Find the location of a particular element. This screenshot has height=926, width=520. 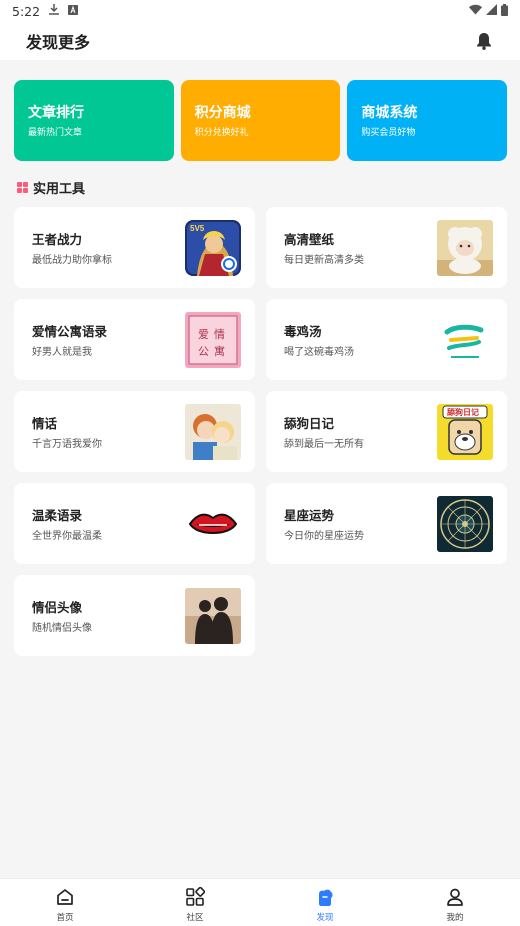

tool-card-horoscope: 星座运势 今日你的星座运势 is located at coordinates (386, 523).